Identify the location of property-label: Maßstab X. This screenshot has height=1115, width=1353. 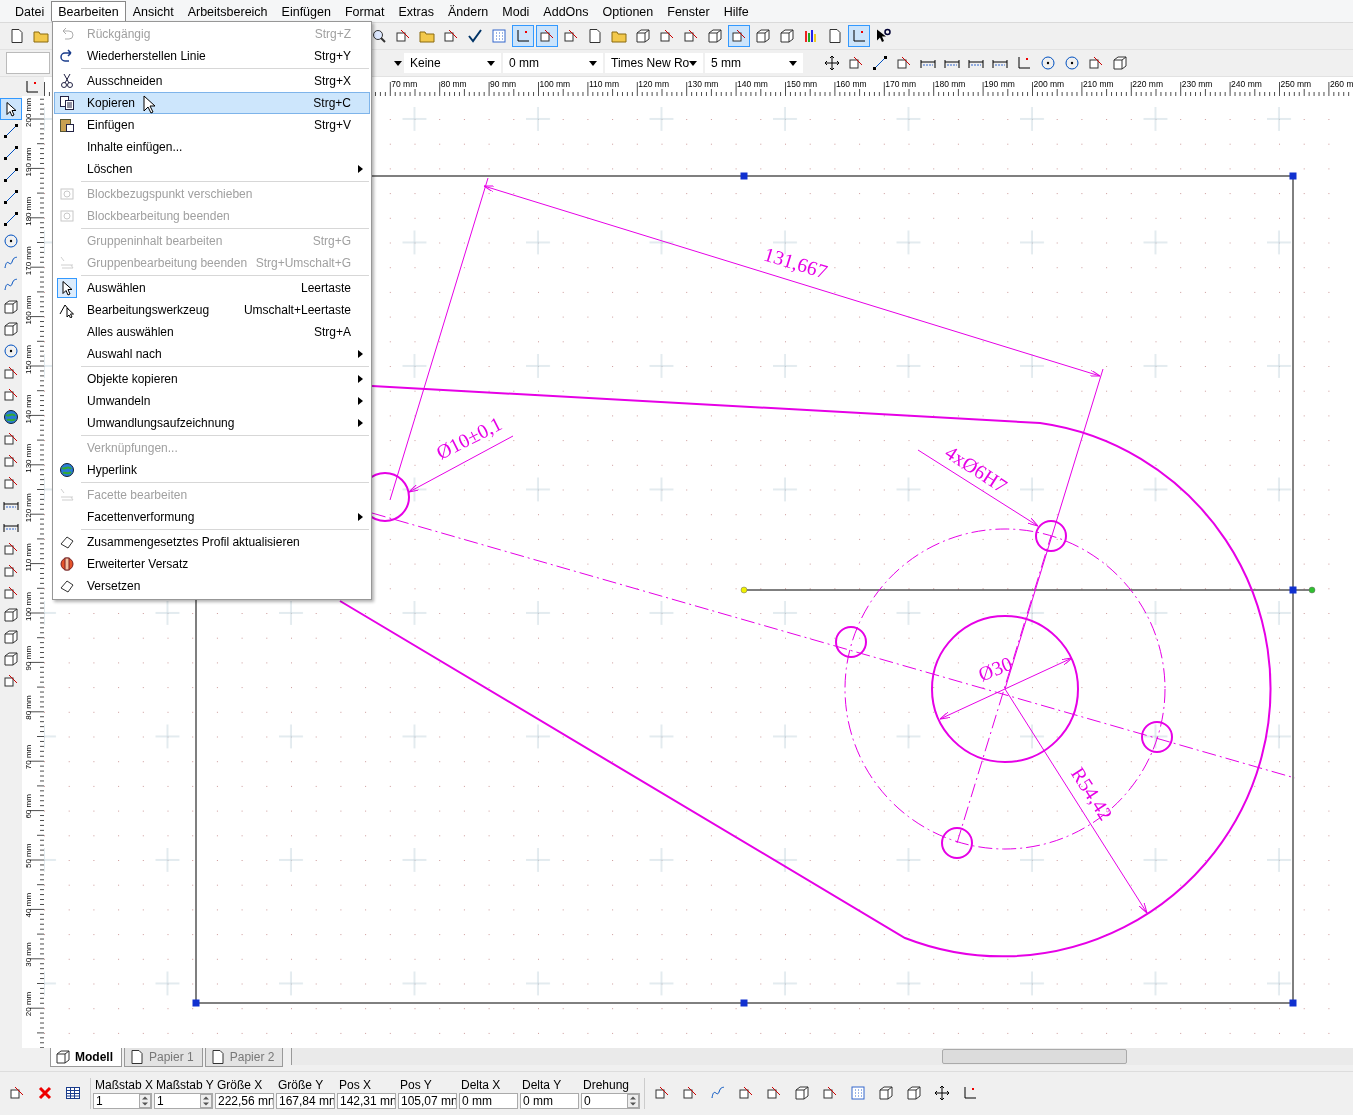
(124, 1084).